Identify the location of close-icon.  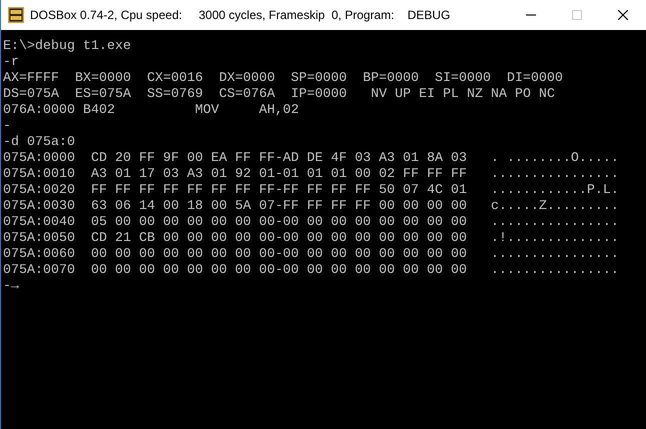
(623, 15).